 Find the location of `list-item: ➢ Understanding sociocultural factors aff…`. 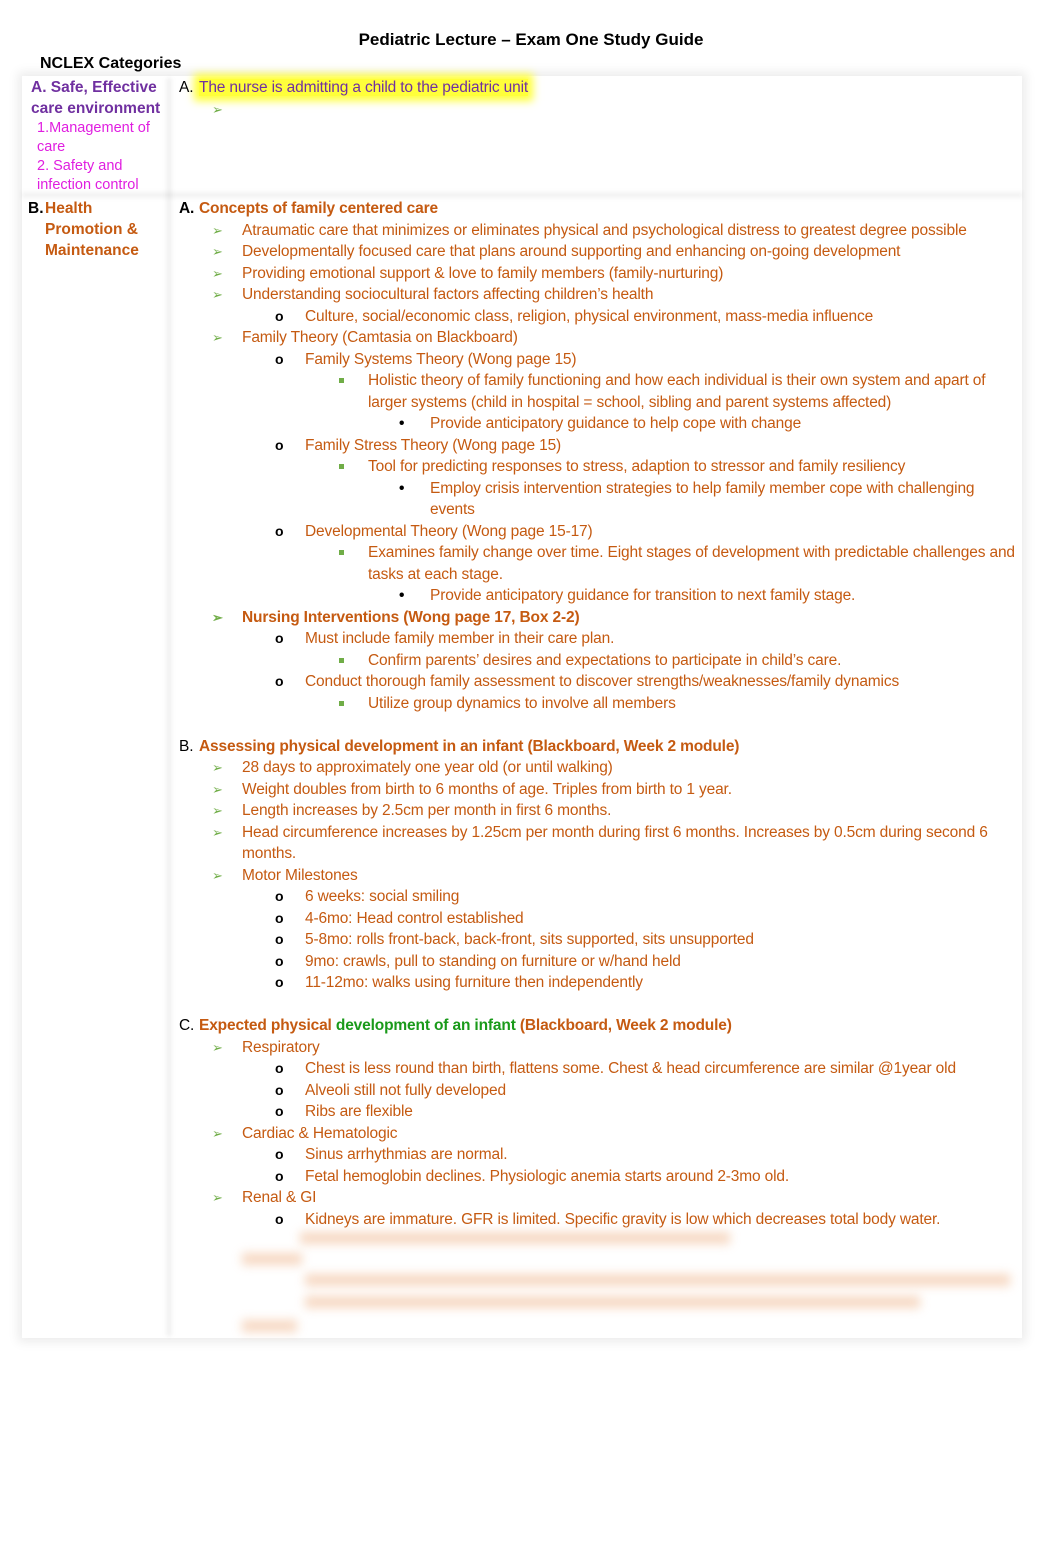

list-item: ➢ Understanding sociocultural factors aff… is located at coordinates (599, 295).